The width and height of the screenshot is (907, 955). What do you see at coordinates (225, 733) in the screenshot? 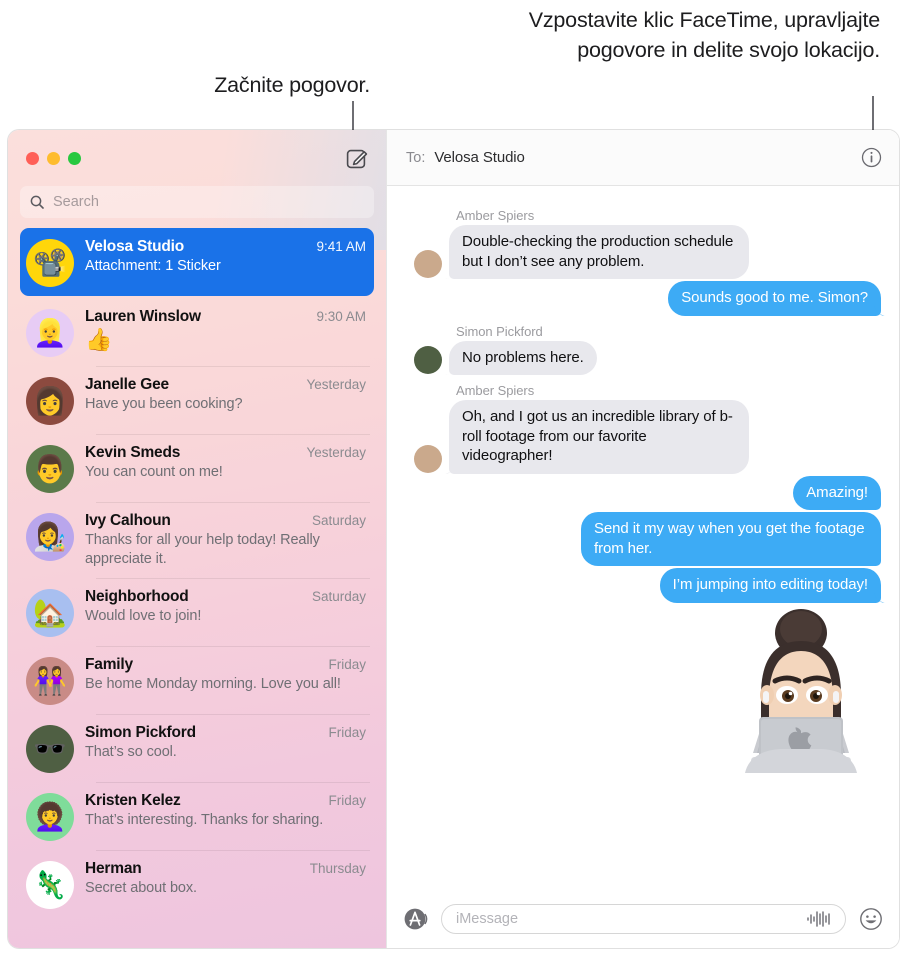
I see `conversation-item-header: Simon Pickford Friday` at bounding box center [225, 733].